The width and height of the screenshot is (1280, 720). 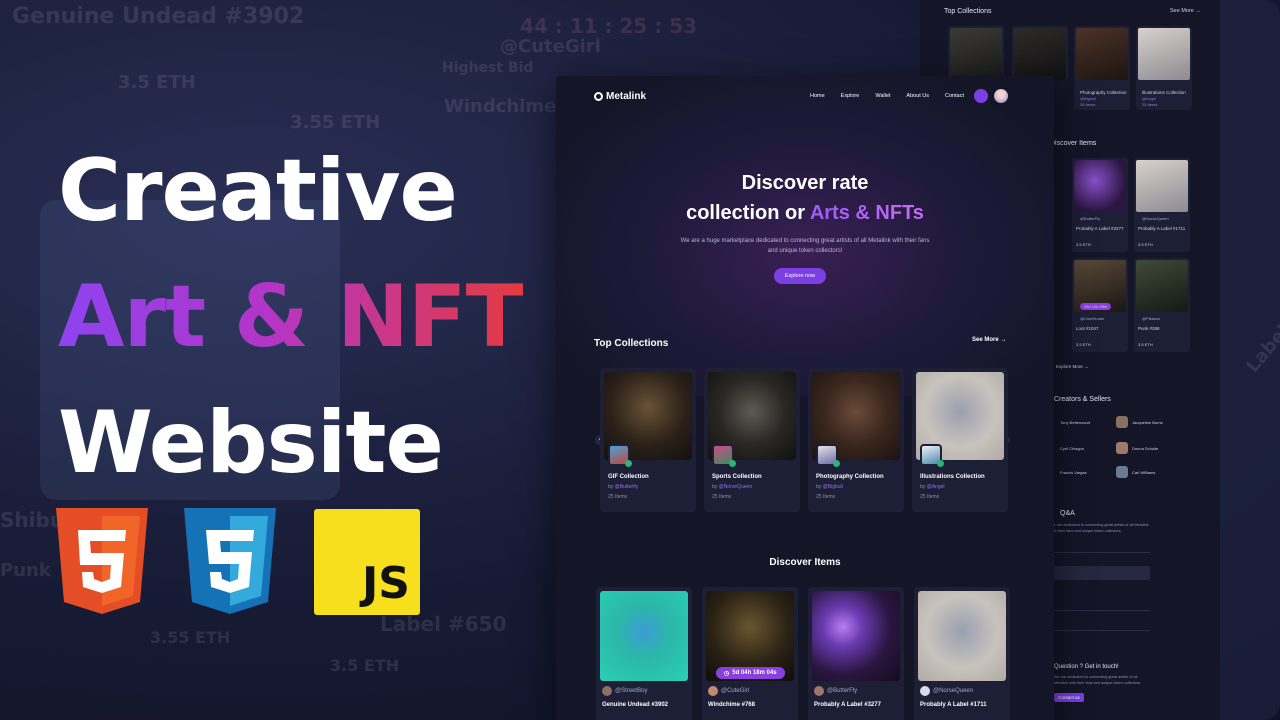 I want to click on item-name: Probably A Label #3277, so click(x=847, y=705).